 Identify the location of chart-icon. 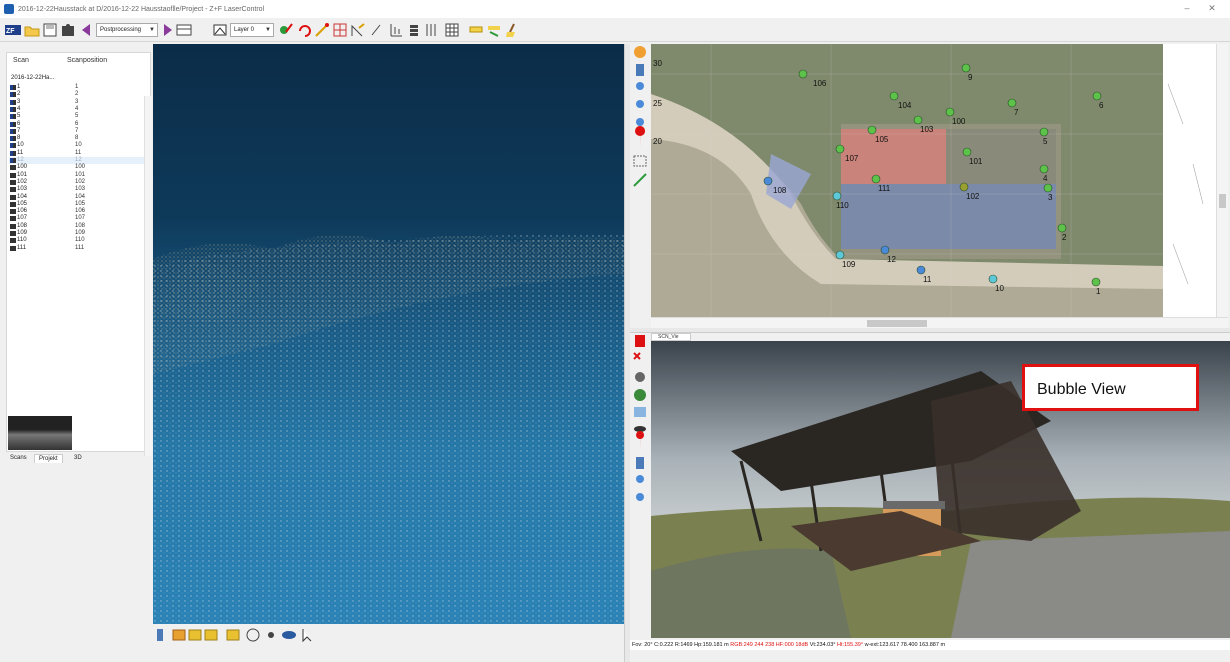
(396, 30).